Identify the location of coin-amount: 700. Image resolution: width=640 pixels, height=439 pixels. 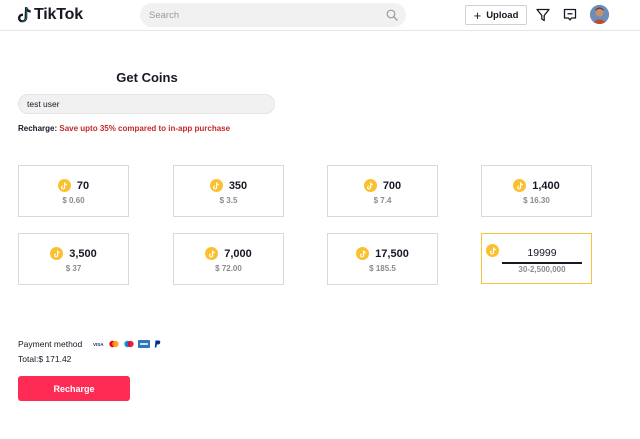
(392, 185).